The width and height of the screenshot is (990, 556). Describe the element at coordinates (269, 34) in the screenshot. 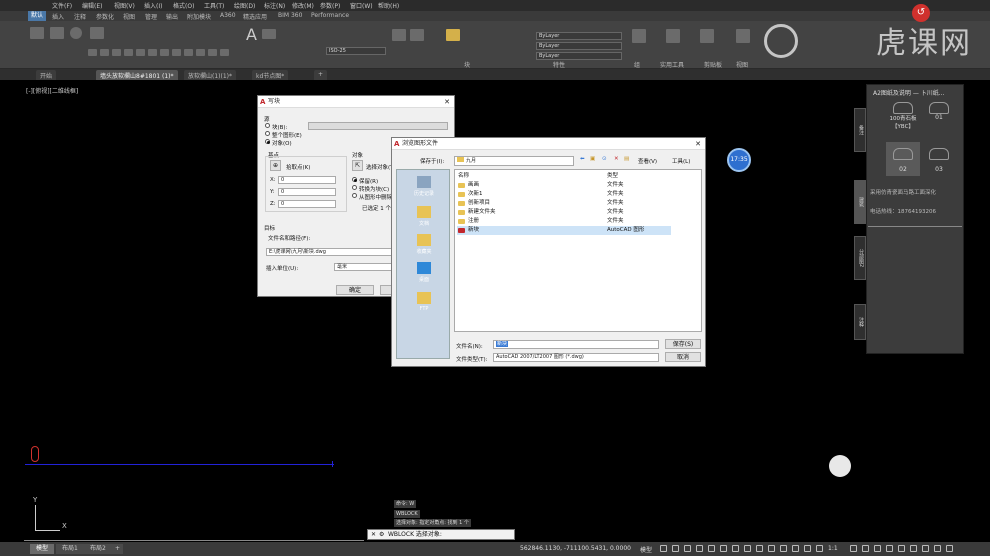

I see `dimension-tool-icon` at that location.